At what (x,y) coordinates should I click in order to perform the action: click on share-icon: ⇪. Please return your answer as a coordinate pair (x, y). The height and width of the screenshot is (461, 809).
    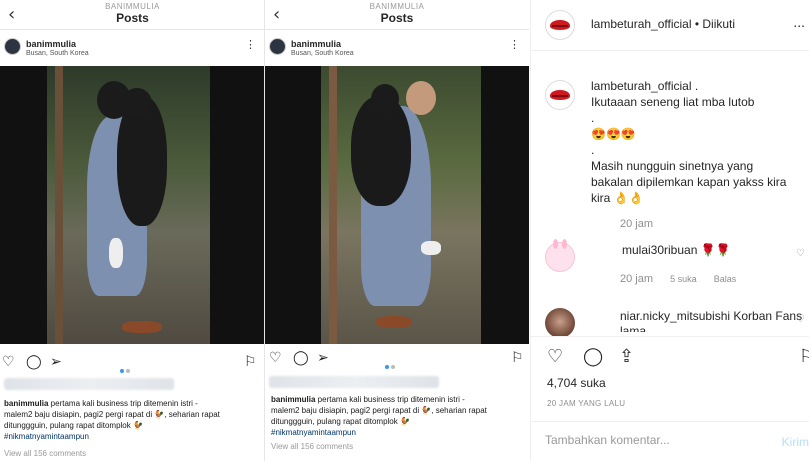
    Looking at the image, I should click on (626, 356).